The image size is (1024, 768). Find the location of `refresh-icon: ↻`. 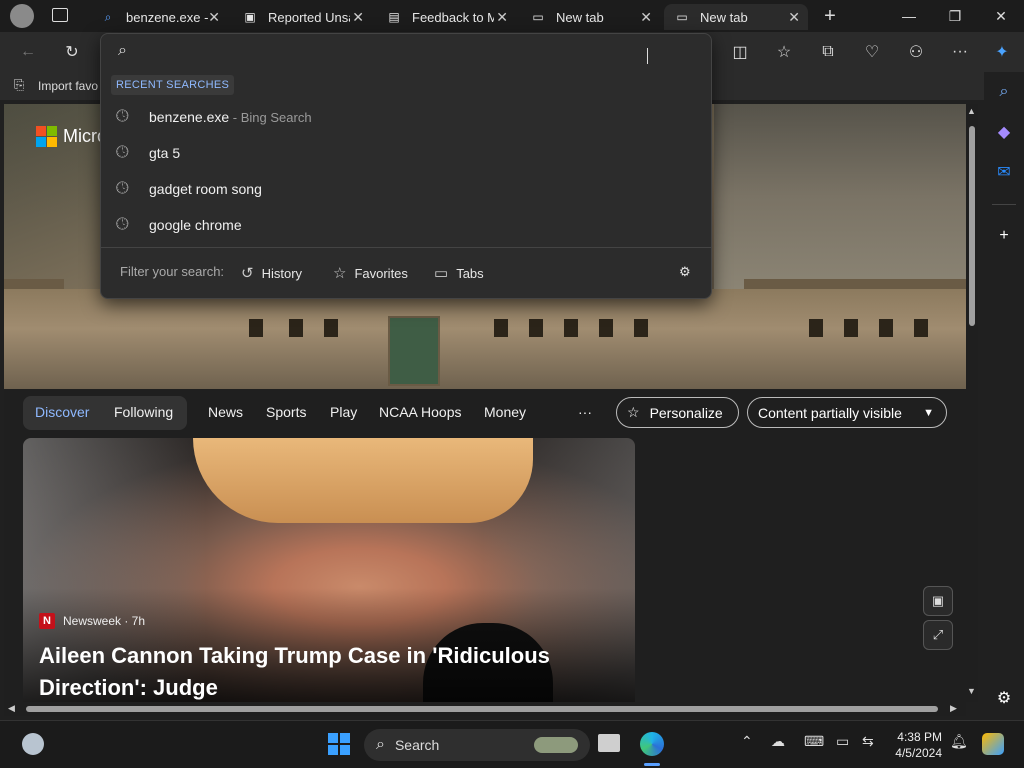

refresh-icon: ↻ is located at coordinates (72, 52).